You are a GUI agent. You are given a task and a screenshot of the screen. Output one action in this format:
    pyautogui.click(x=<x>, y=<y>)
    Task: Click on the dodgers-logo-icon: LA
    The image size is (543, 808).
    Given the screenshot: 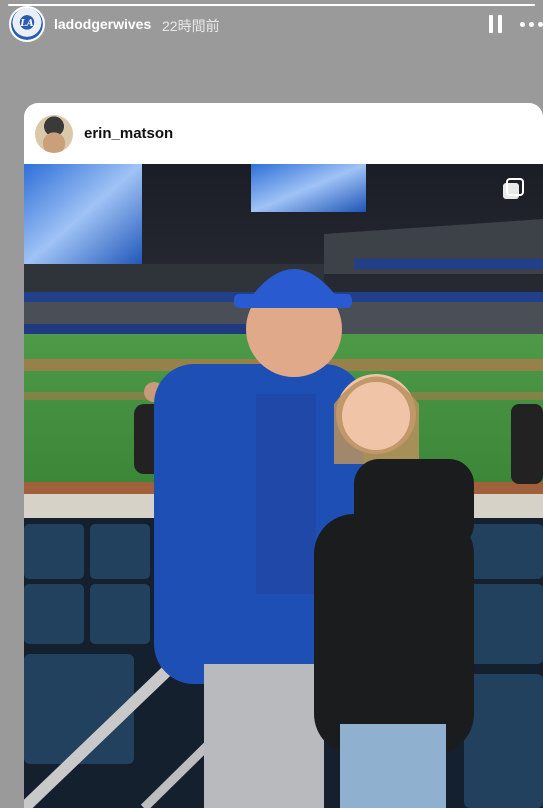 What is the action you would take?
    pyautogui.click(x=27, y=24)
    